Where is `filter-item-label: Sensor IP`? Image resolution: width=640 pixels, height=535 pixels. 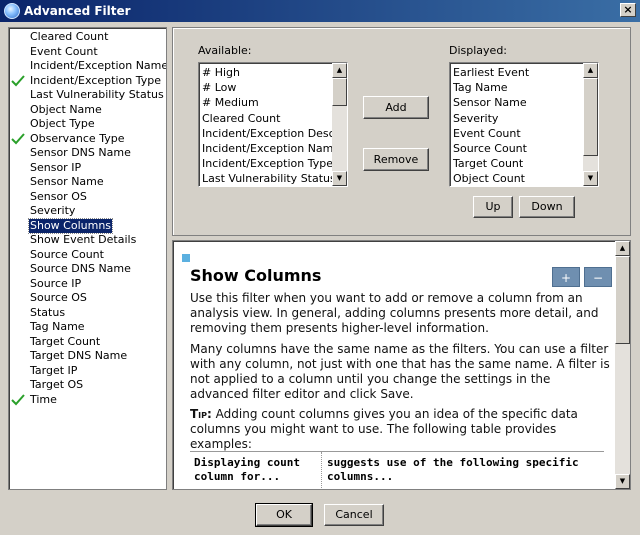 filter-item-label: Sensor IP is located at coordinates (56, 167).